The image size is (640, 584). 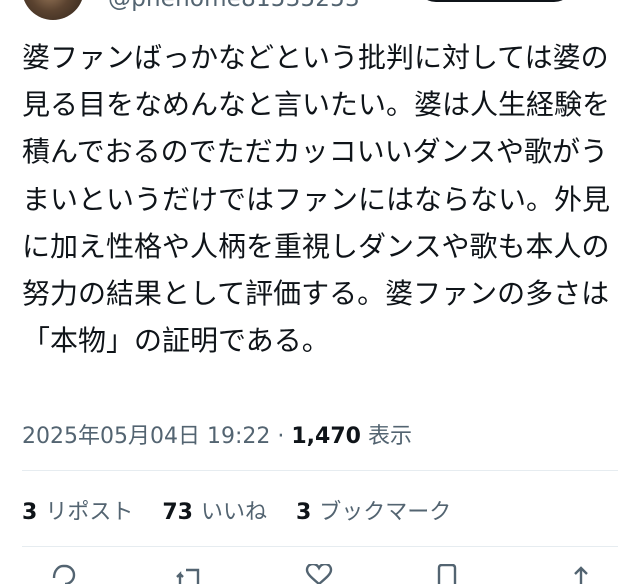 I want to click on user-handle: @phenome81535253, so click(x=234, y=6).